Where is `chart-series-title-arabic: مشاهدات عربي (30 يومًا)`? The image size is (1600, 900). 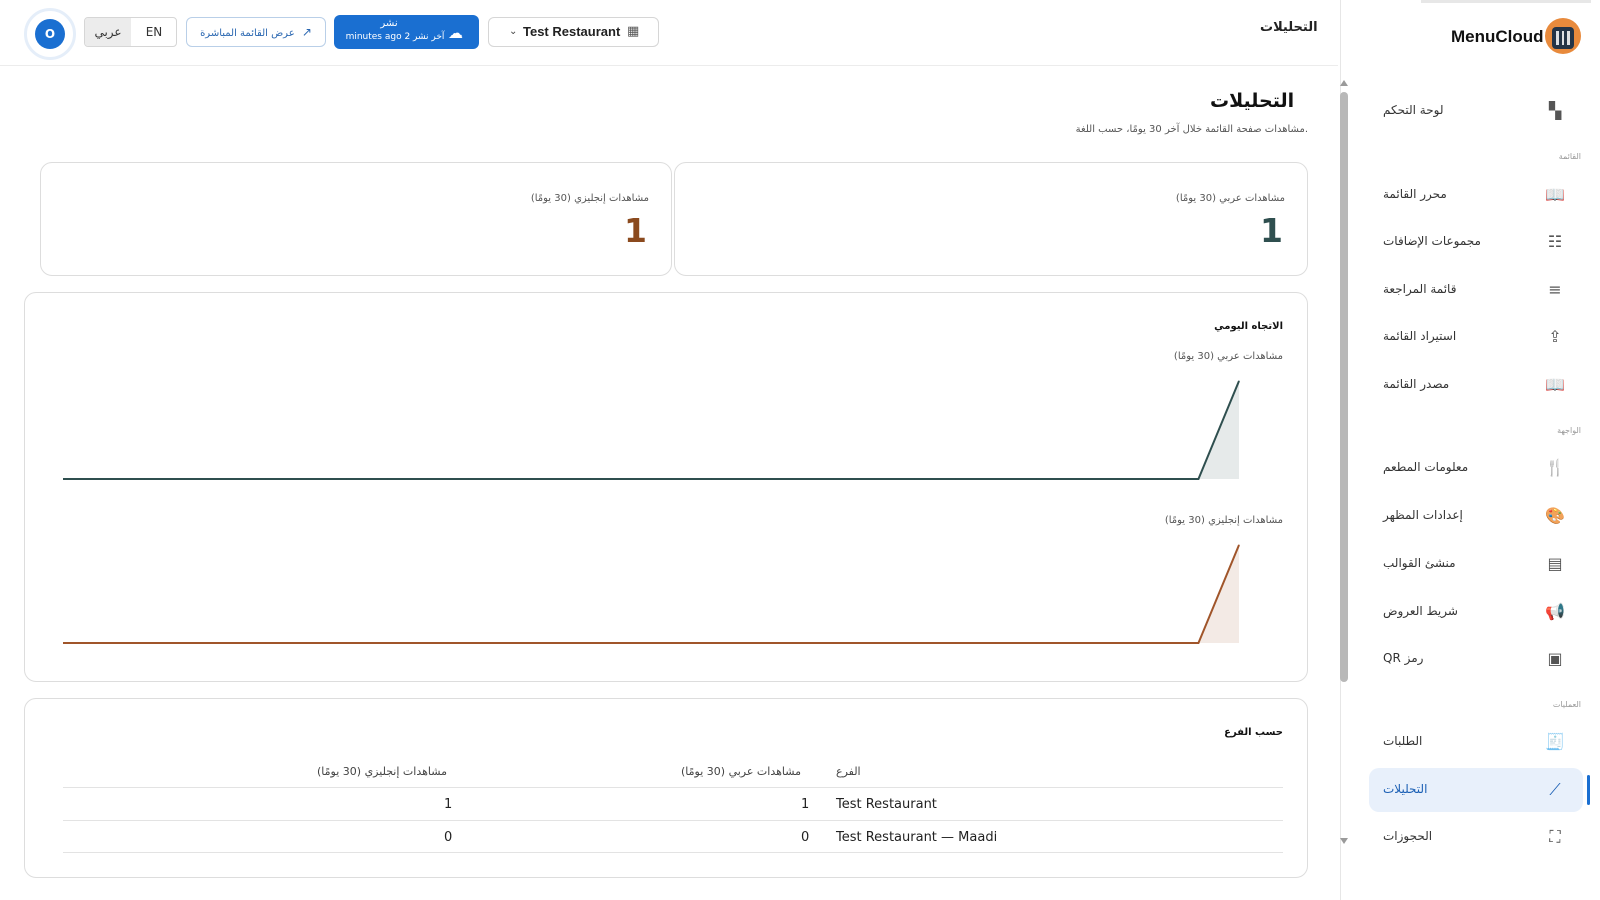
chart-series-title-arabic: مشاهدات عربي (30 يومًا) is located at coordinates (1228, 356).